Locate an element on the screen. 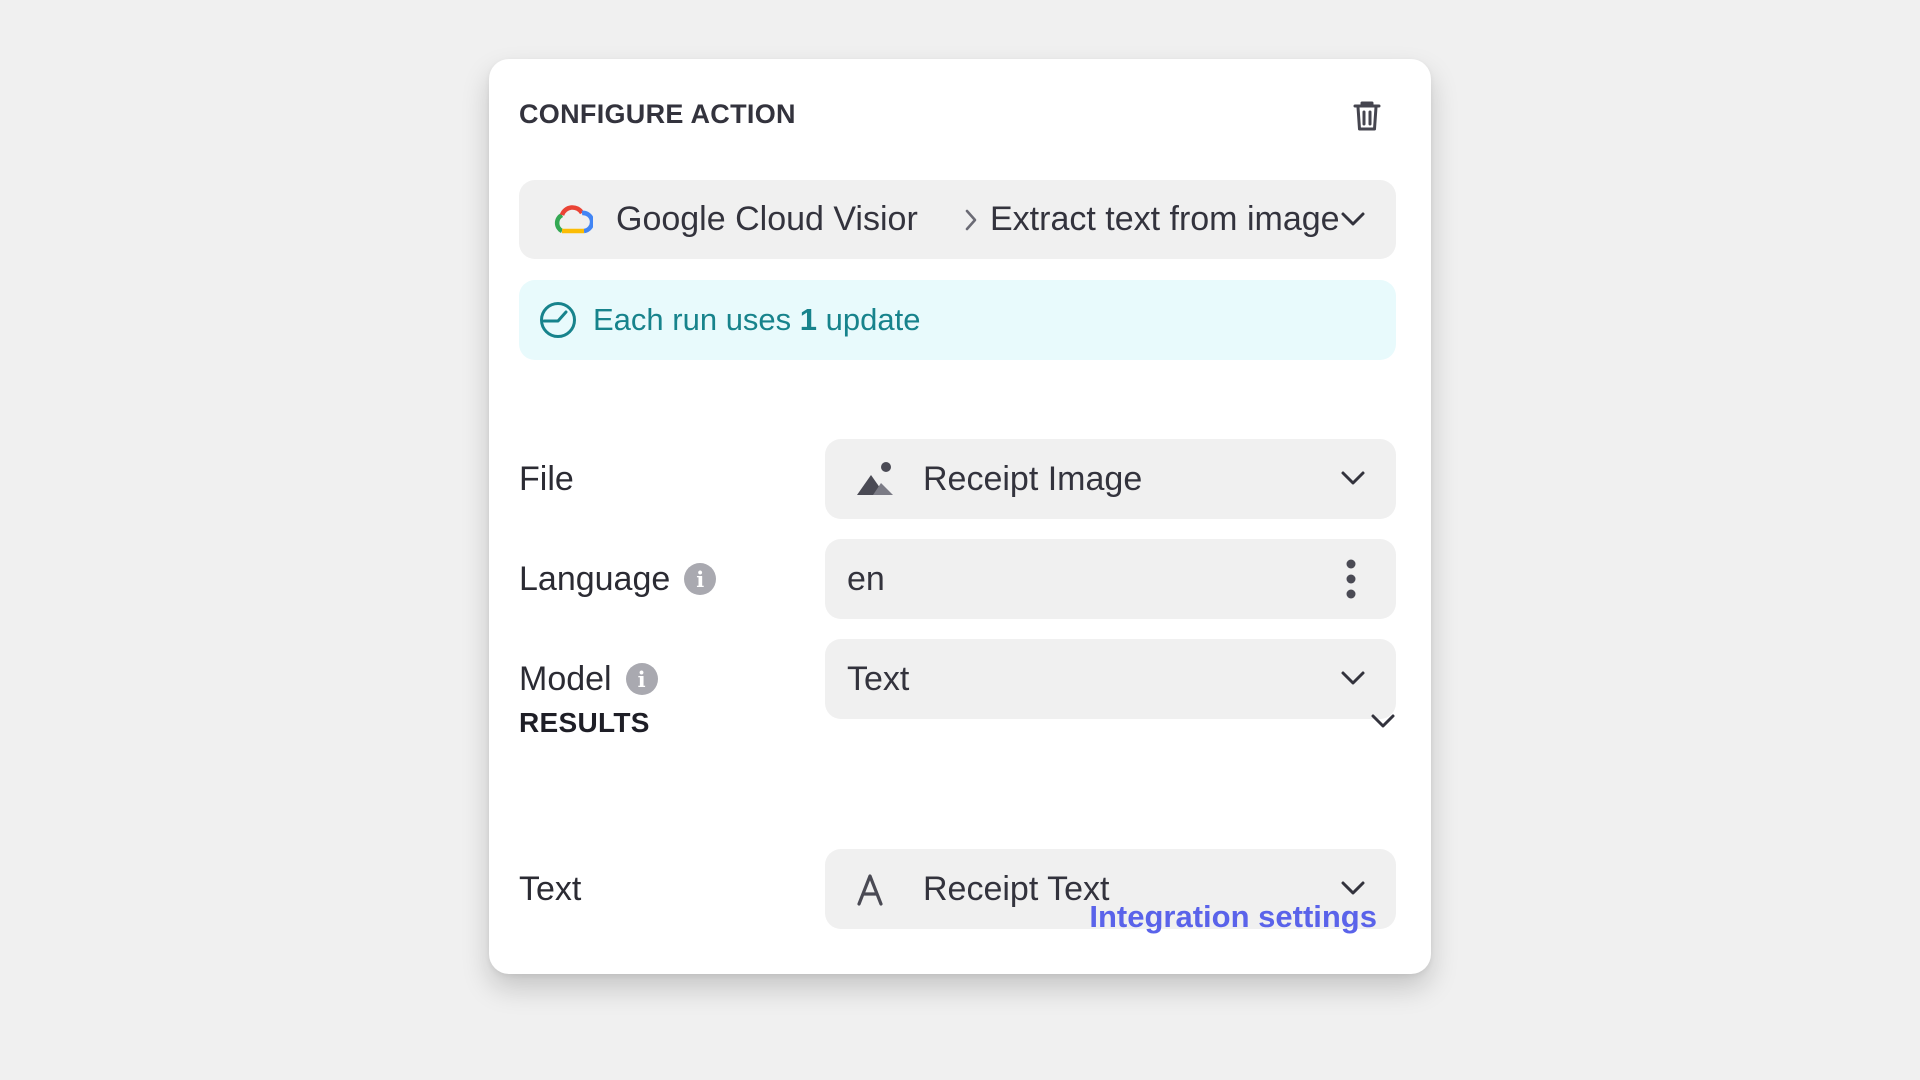  service-name: Google Cloud Visior is located at coordinates (767, 219).